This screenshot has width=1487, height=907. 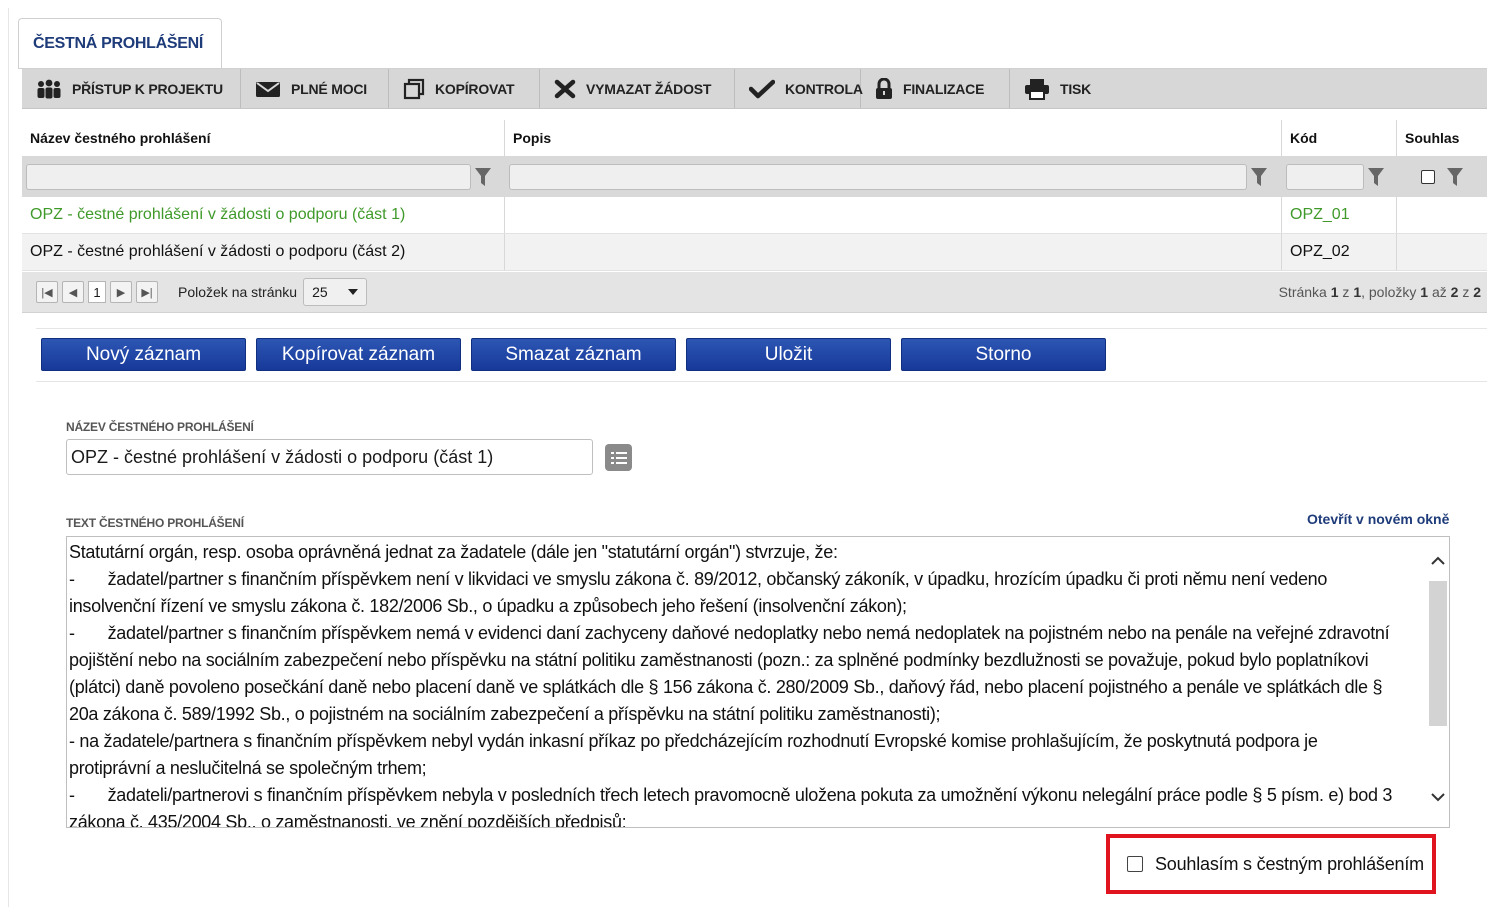 I want to click on pager-total-pages: 1, so click(x=1357, y=292).